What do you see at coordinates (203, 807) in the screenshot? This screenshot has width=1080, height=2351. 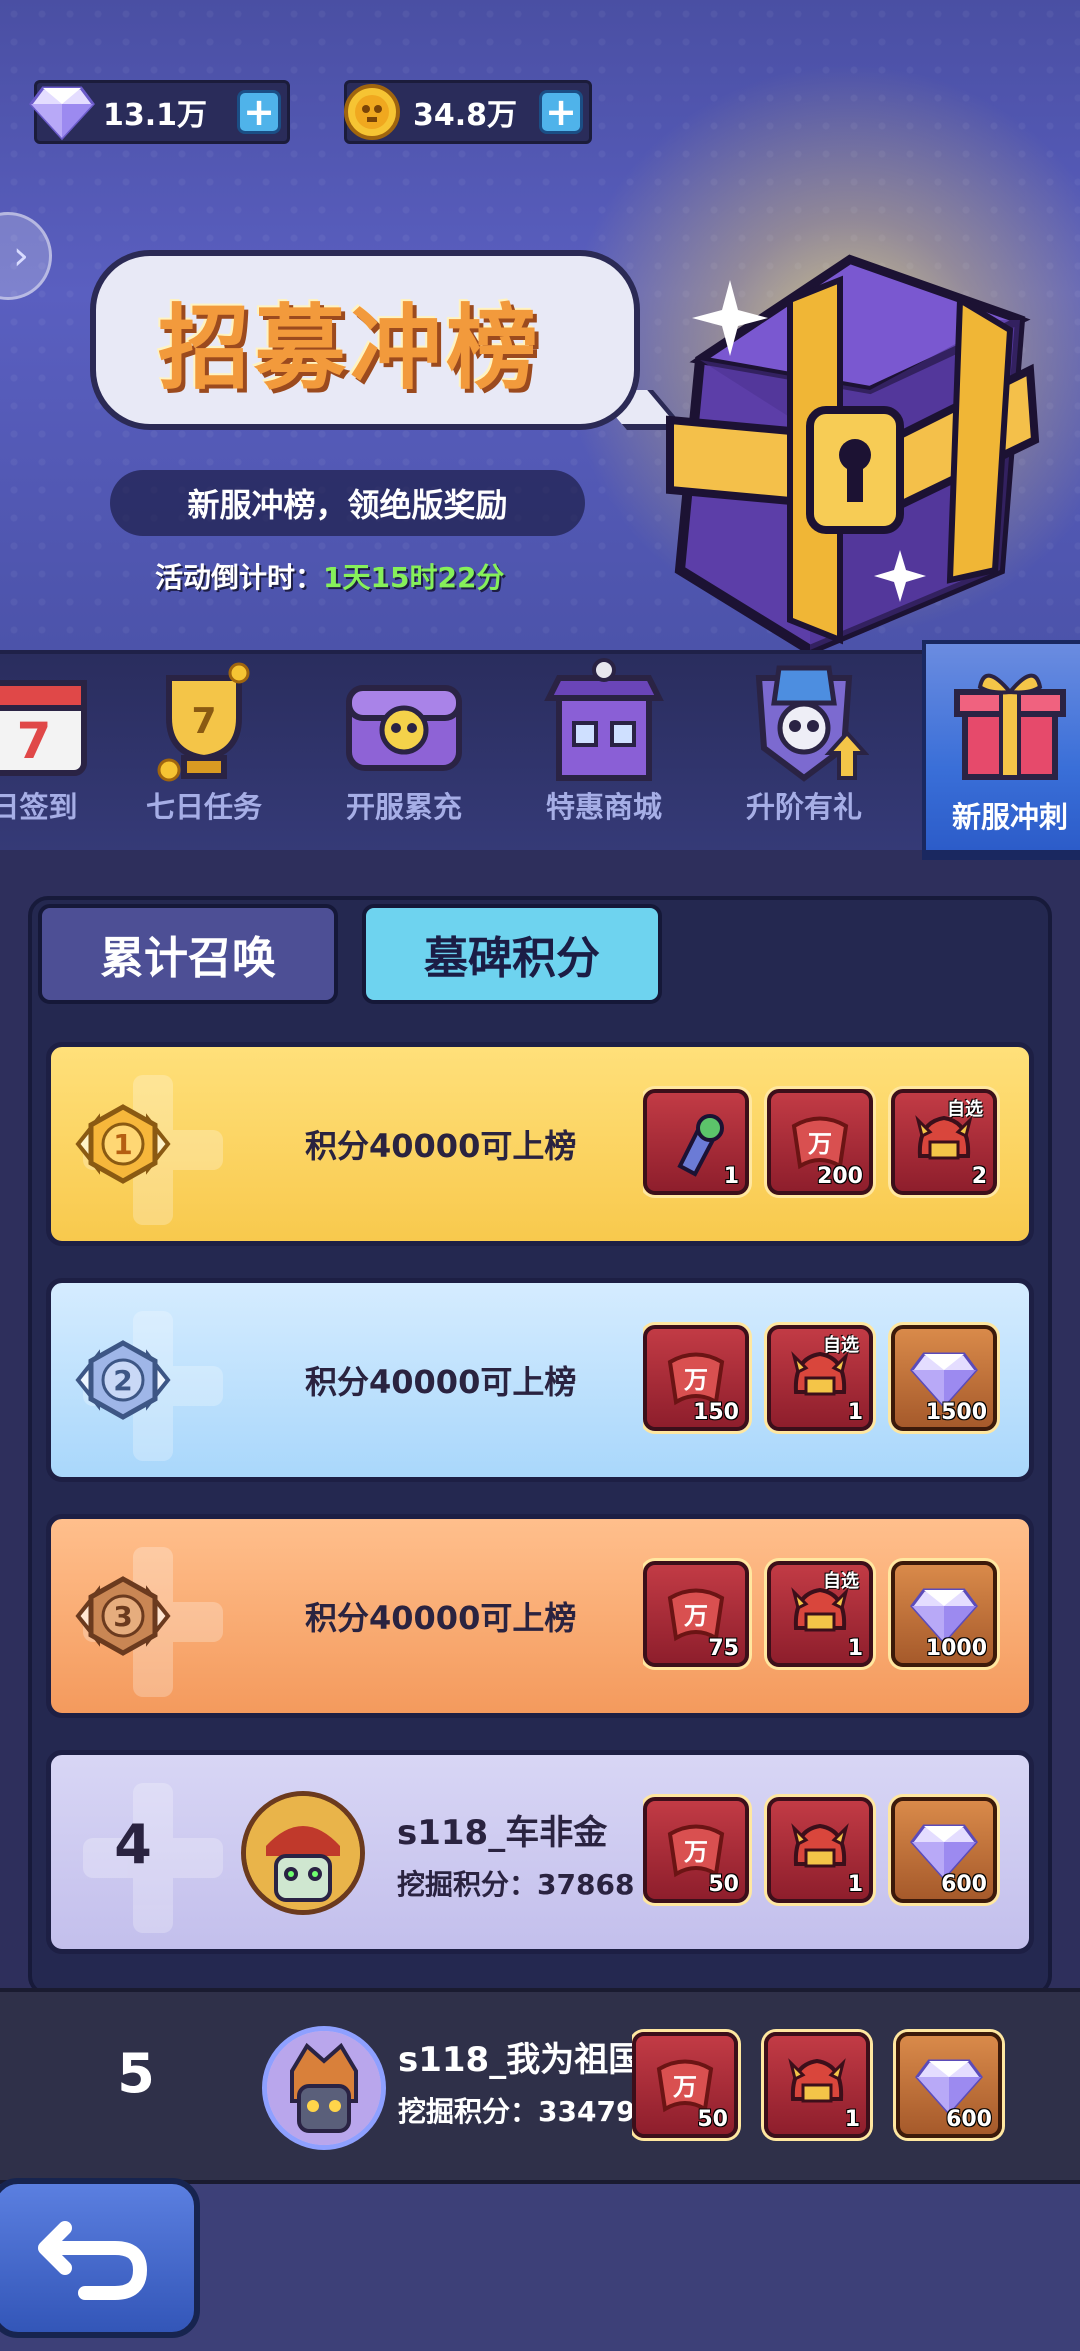 I see `tab-label: 七日任务` at bounding box center [203, 807].